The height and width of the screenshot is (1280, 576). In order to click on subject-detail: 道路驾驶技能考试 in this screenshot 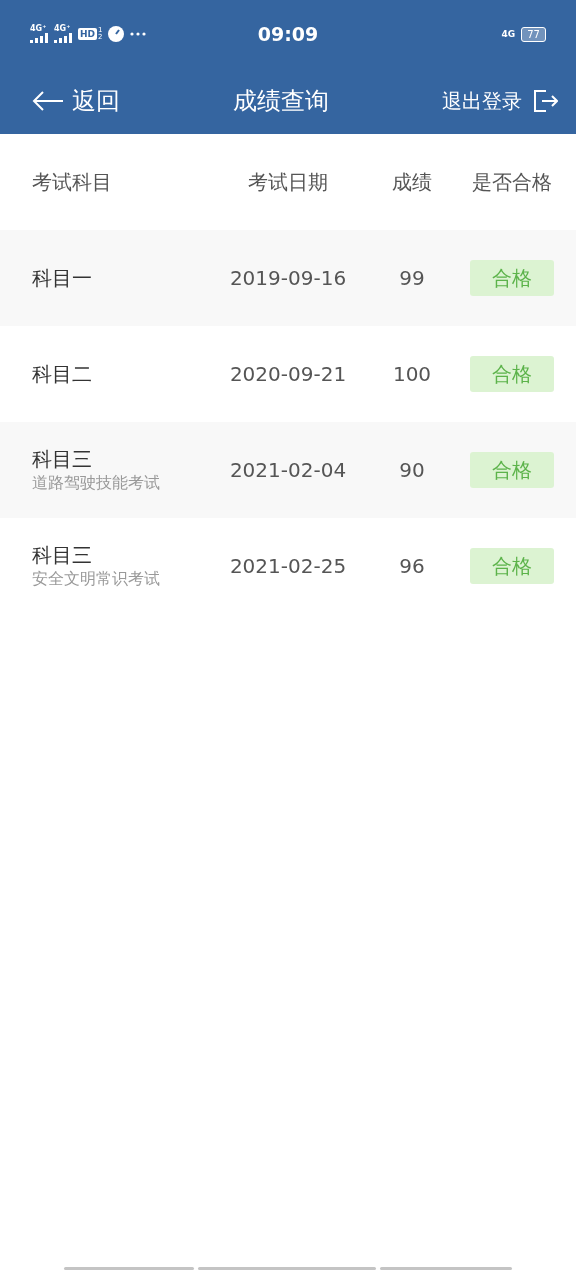, I will do `click(96, 483)`.